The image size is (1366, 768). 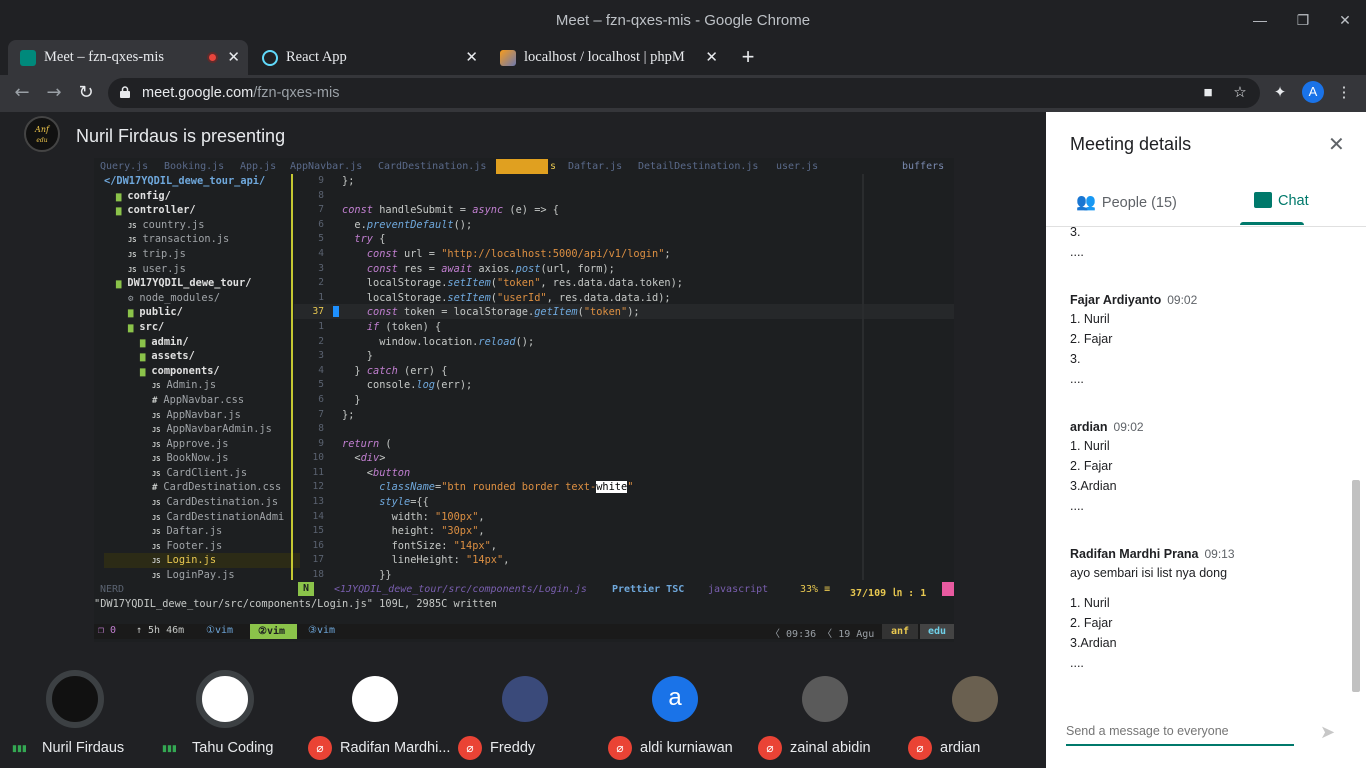 What do you see at coordinates (54, 93) in the screenshot?
I see `forward-icon: →` at bounding box center [54, 93].